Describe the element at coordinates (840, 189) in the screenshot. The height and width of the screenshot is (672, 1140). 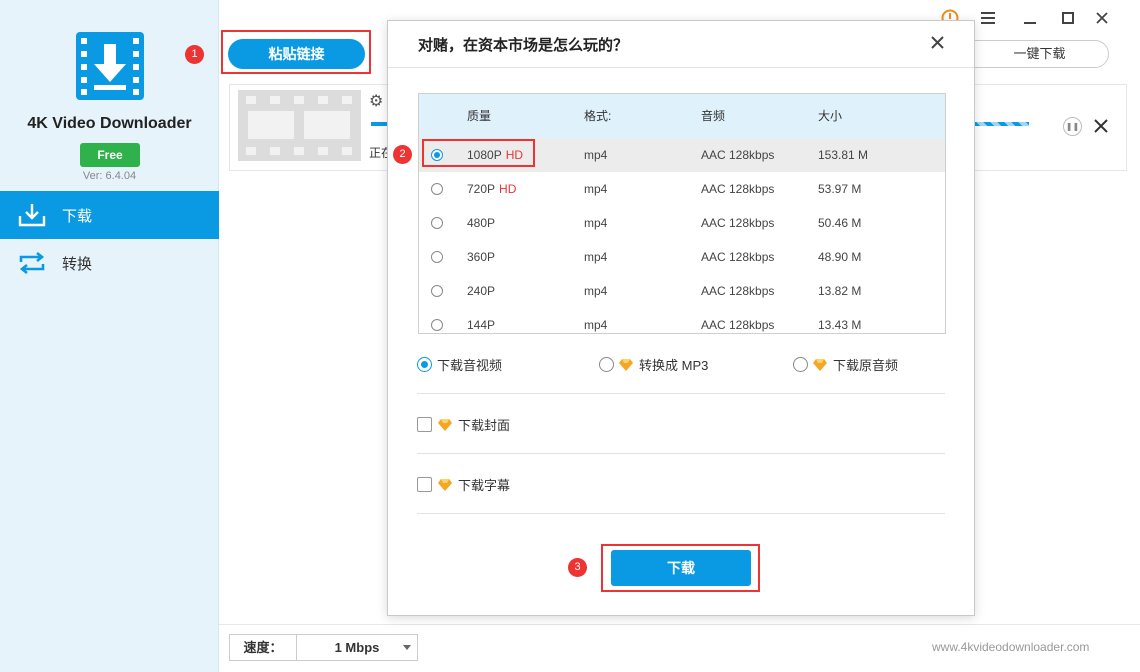
I see `size-cell: 53.97 M` at that location.